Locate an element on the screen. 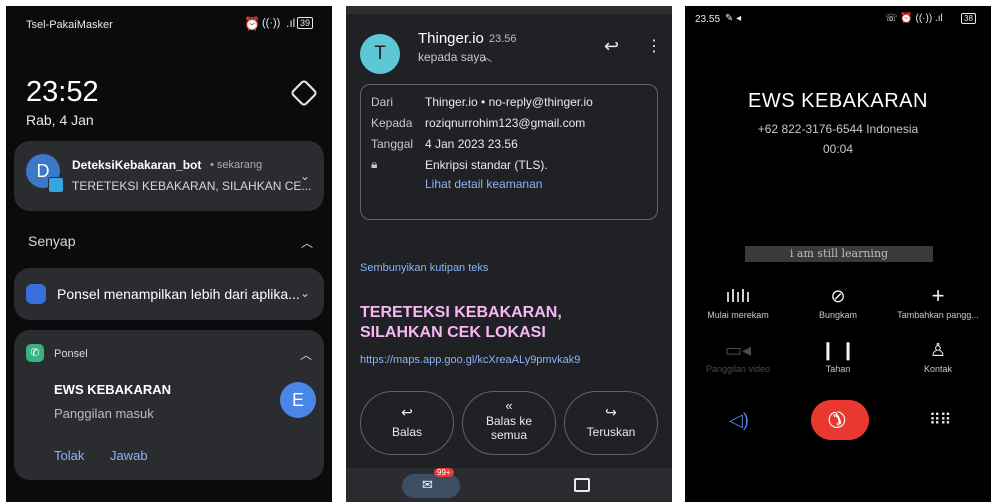 Image resolution: width=992 pixels, height=503 pixels. phone-icon: ✆ is located at coordinates (35, 353).